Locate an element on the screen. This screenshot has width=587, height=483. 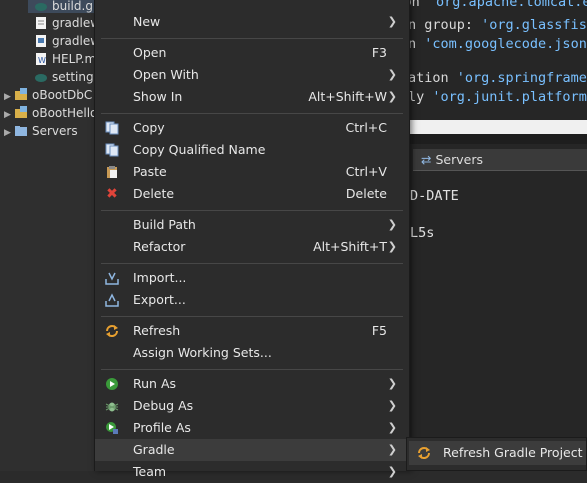
console-line: D-DATE is located at coordinates (434, 196).